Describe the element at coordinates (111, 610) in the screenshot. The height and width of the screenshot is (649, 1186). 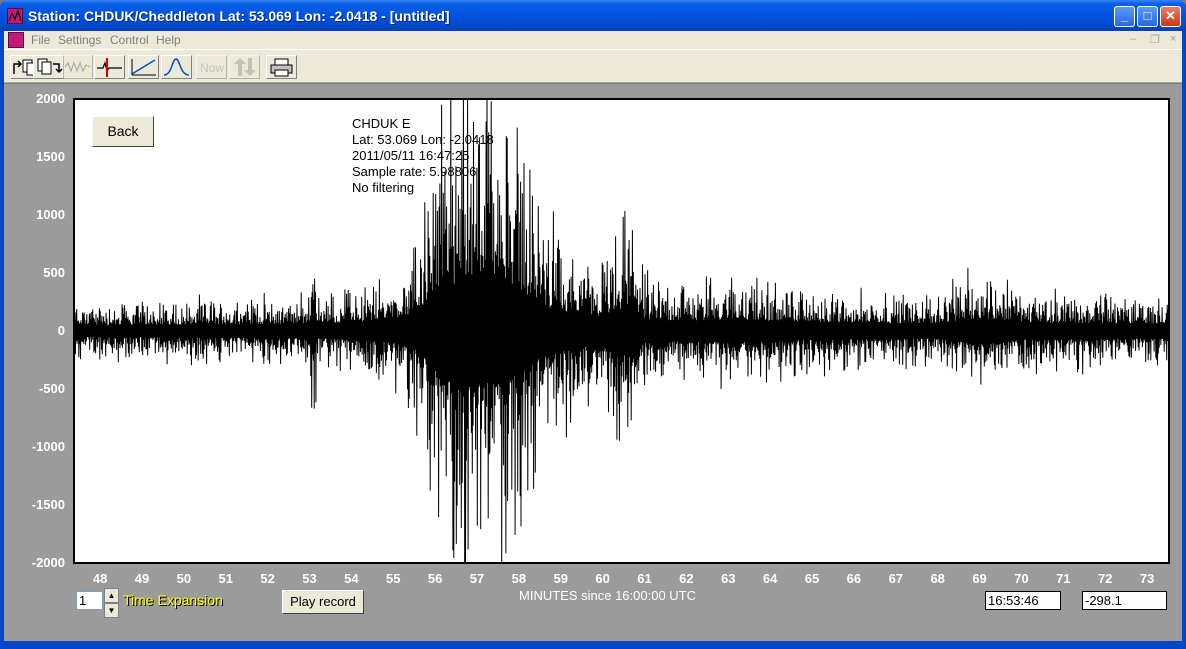
I see `spin-down-icon: ▼` at that location.